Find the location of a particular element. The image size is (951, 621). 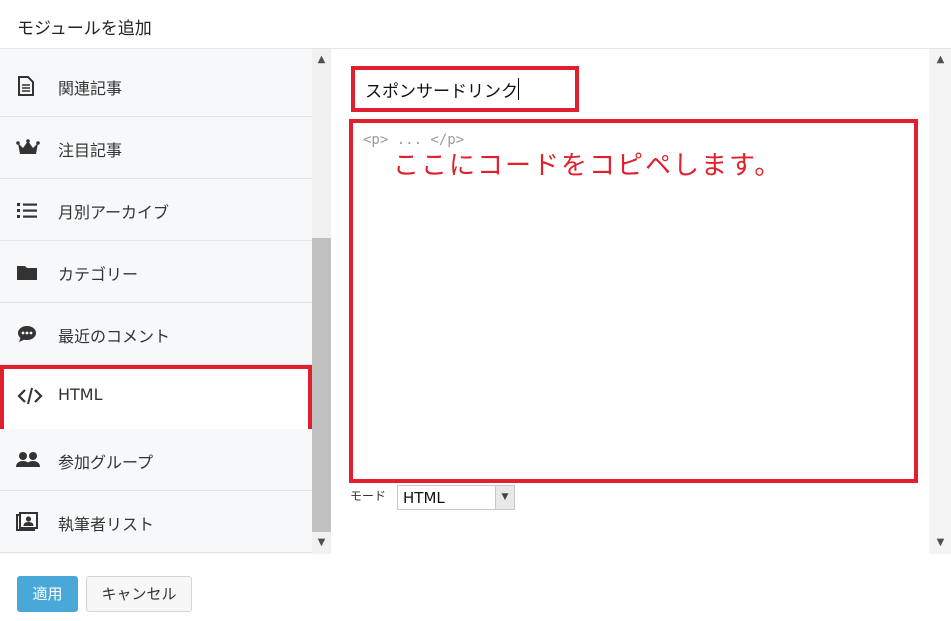

document-icon is located at coordinates (28, 86).